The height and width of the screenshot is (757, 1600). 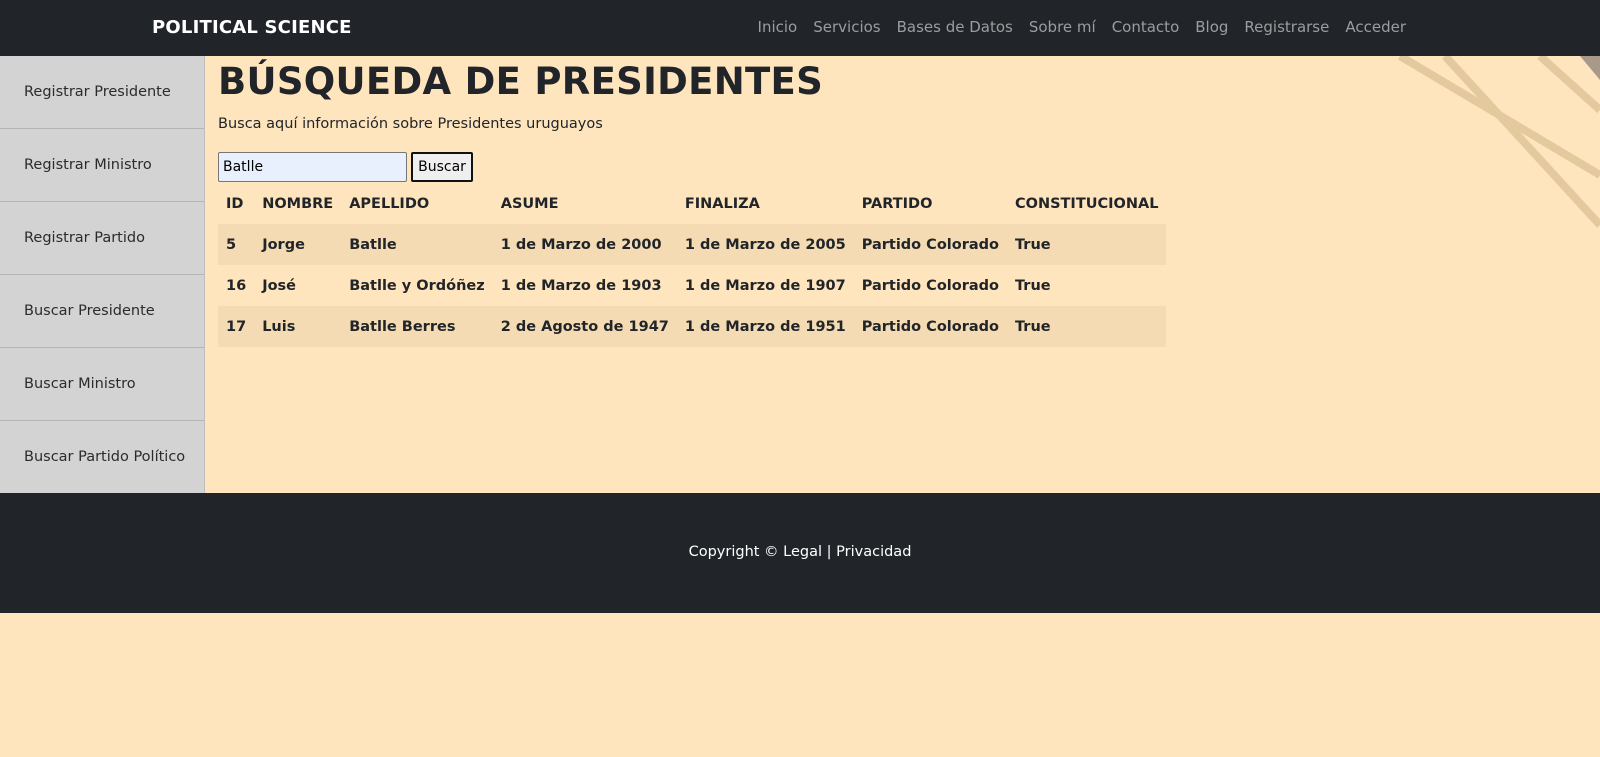 I want to click on cell-id: 16, so click(x=236, y=285).